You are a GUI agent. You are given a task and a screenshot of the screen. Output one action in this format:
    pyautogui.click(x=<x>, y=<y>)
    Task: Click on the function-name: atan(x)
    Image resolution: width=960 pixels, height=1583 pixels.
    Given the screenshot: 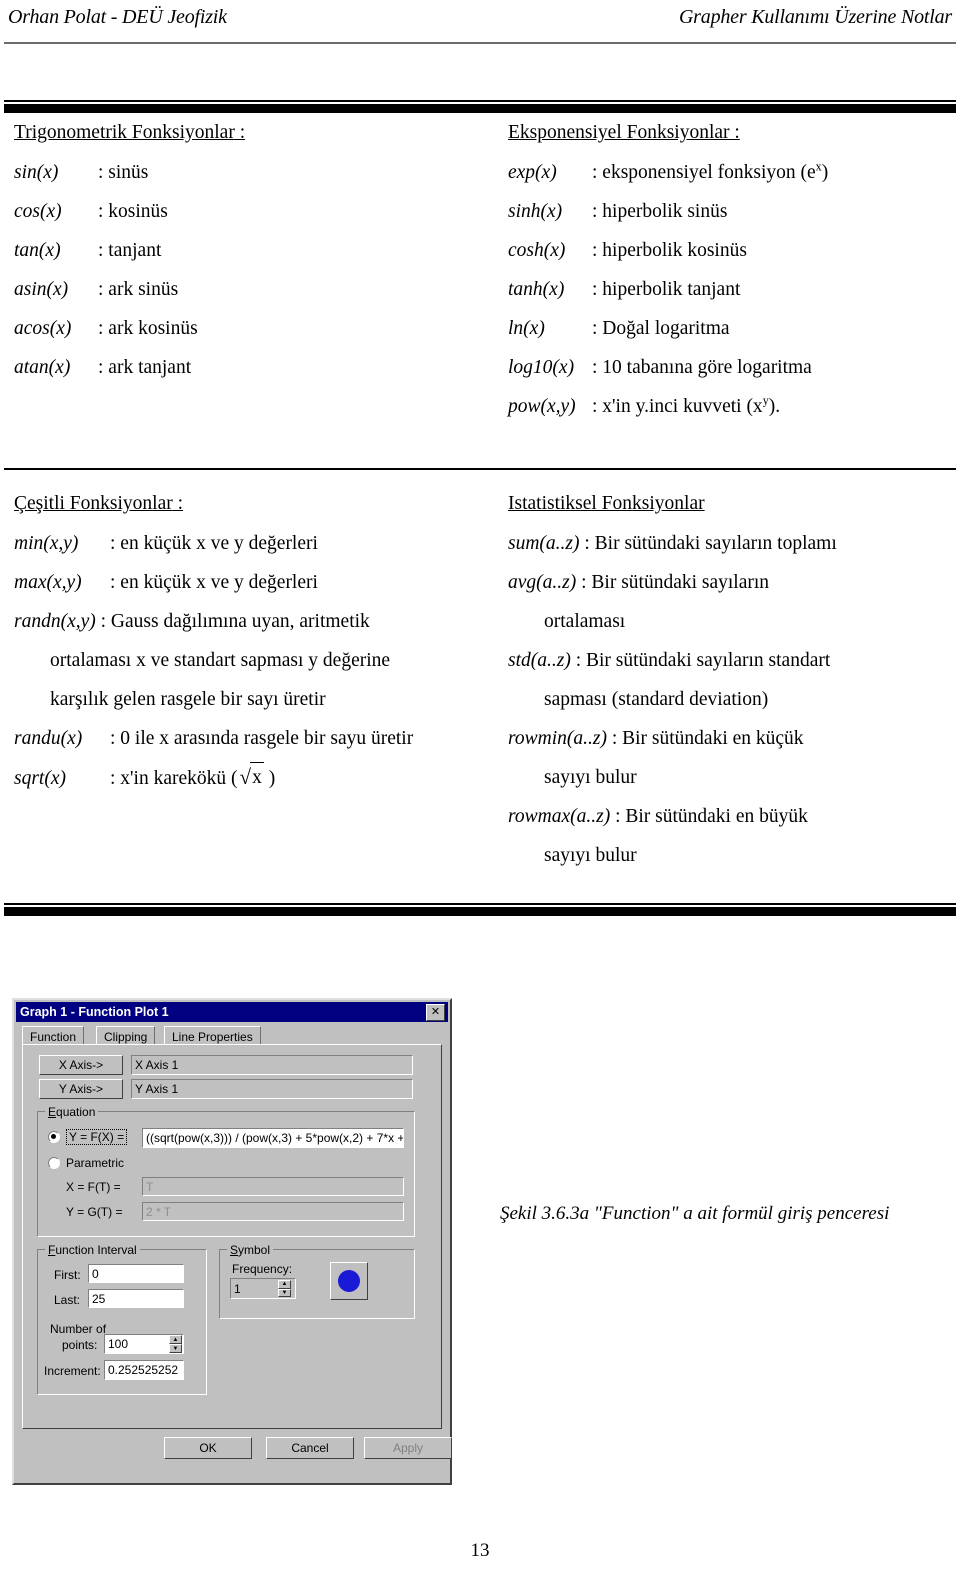 What is the action you would take?
    pyautogui.click(x=42, y=367)
    